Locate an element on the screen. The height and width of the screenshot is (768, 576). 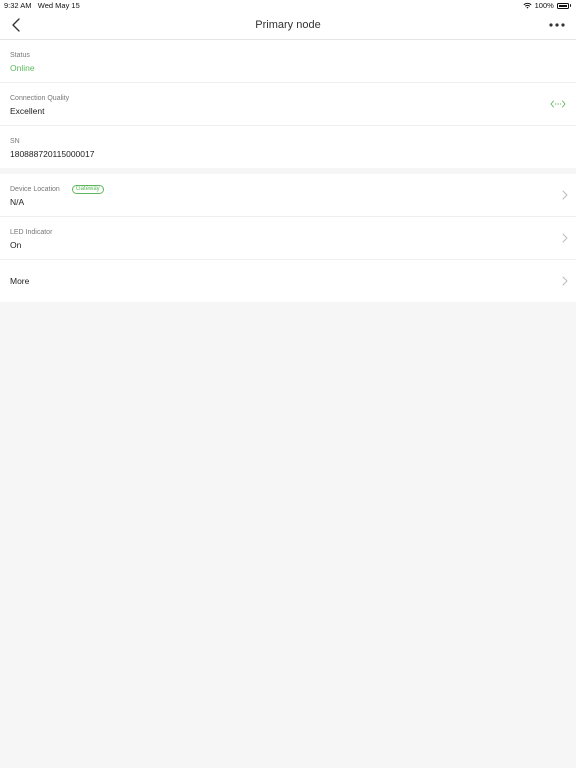
more-options-icon is located at coordinates (557, 25).